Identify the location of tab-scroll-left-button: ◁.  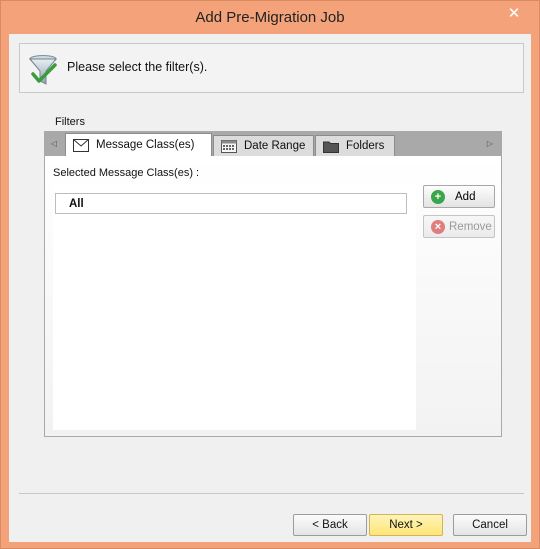
(54, 143).